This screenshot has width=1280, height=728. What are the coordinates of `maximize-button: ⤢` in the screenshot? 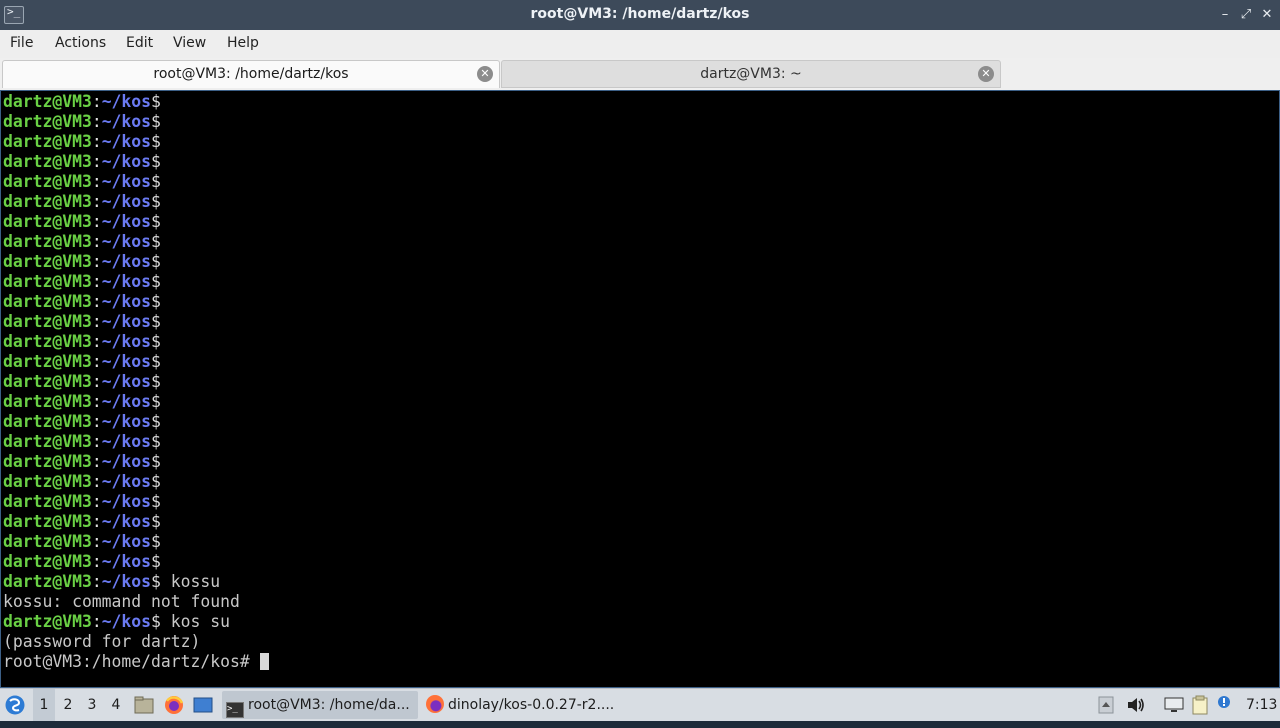 It's located at (1246, 15).